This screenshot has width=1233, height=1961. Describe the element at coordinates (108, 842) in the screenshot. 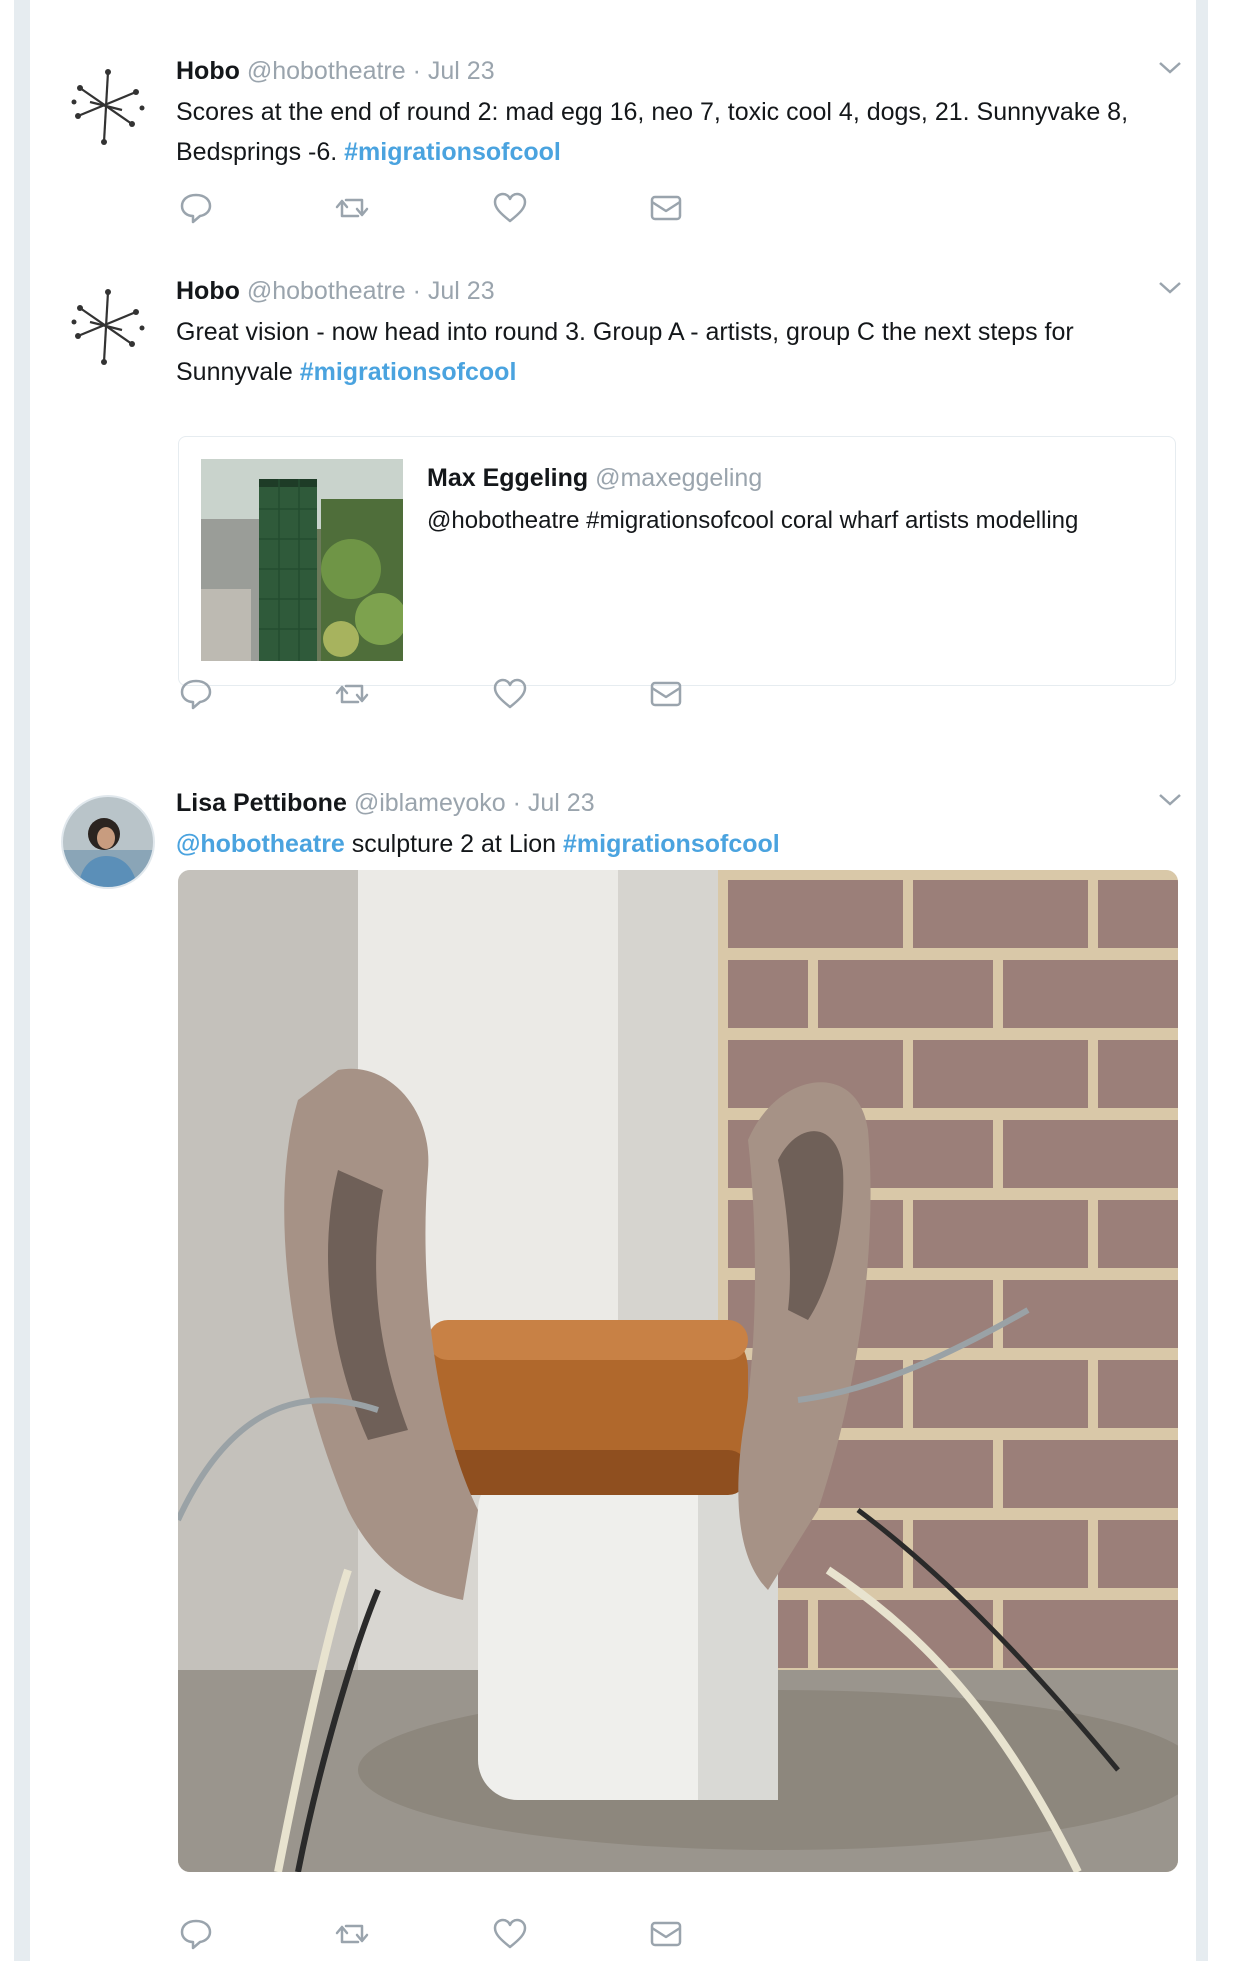

I see `lisa-avatar` at that location.